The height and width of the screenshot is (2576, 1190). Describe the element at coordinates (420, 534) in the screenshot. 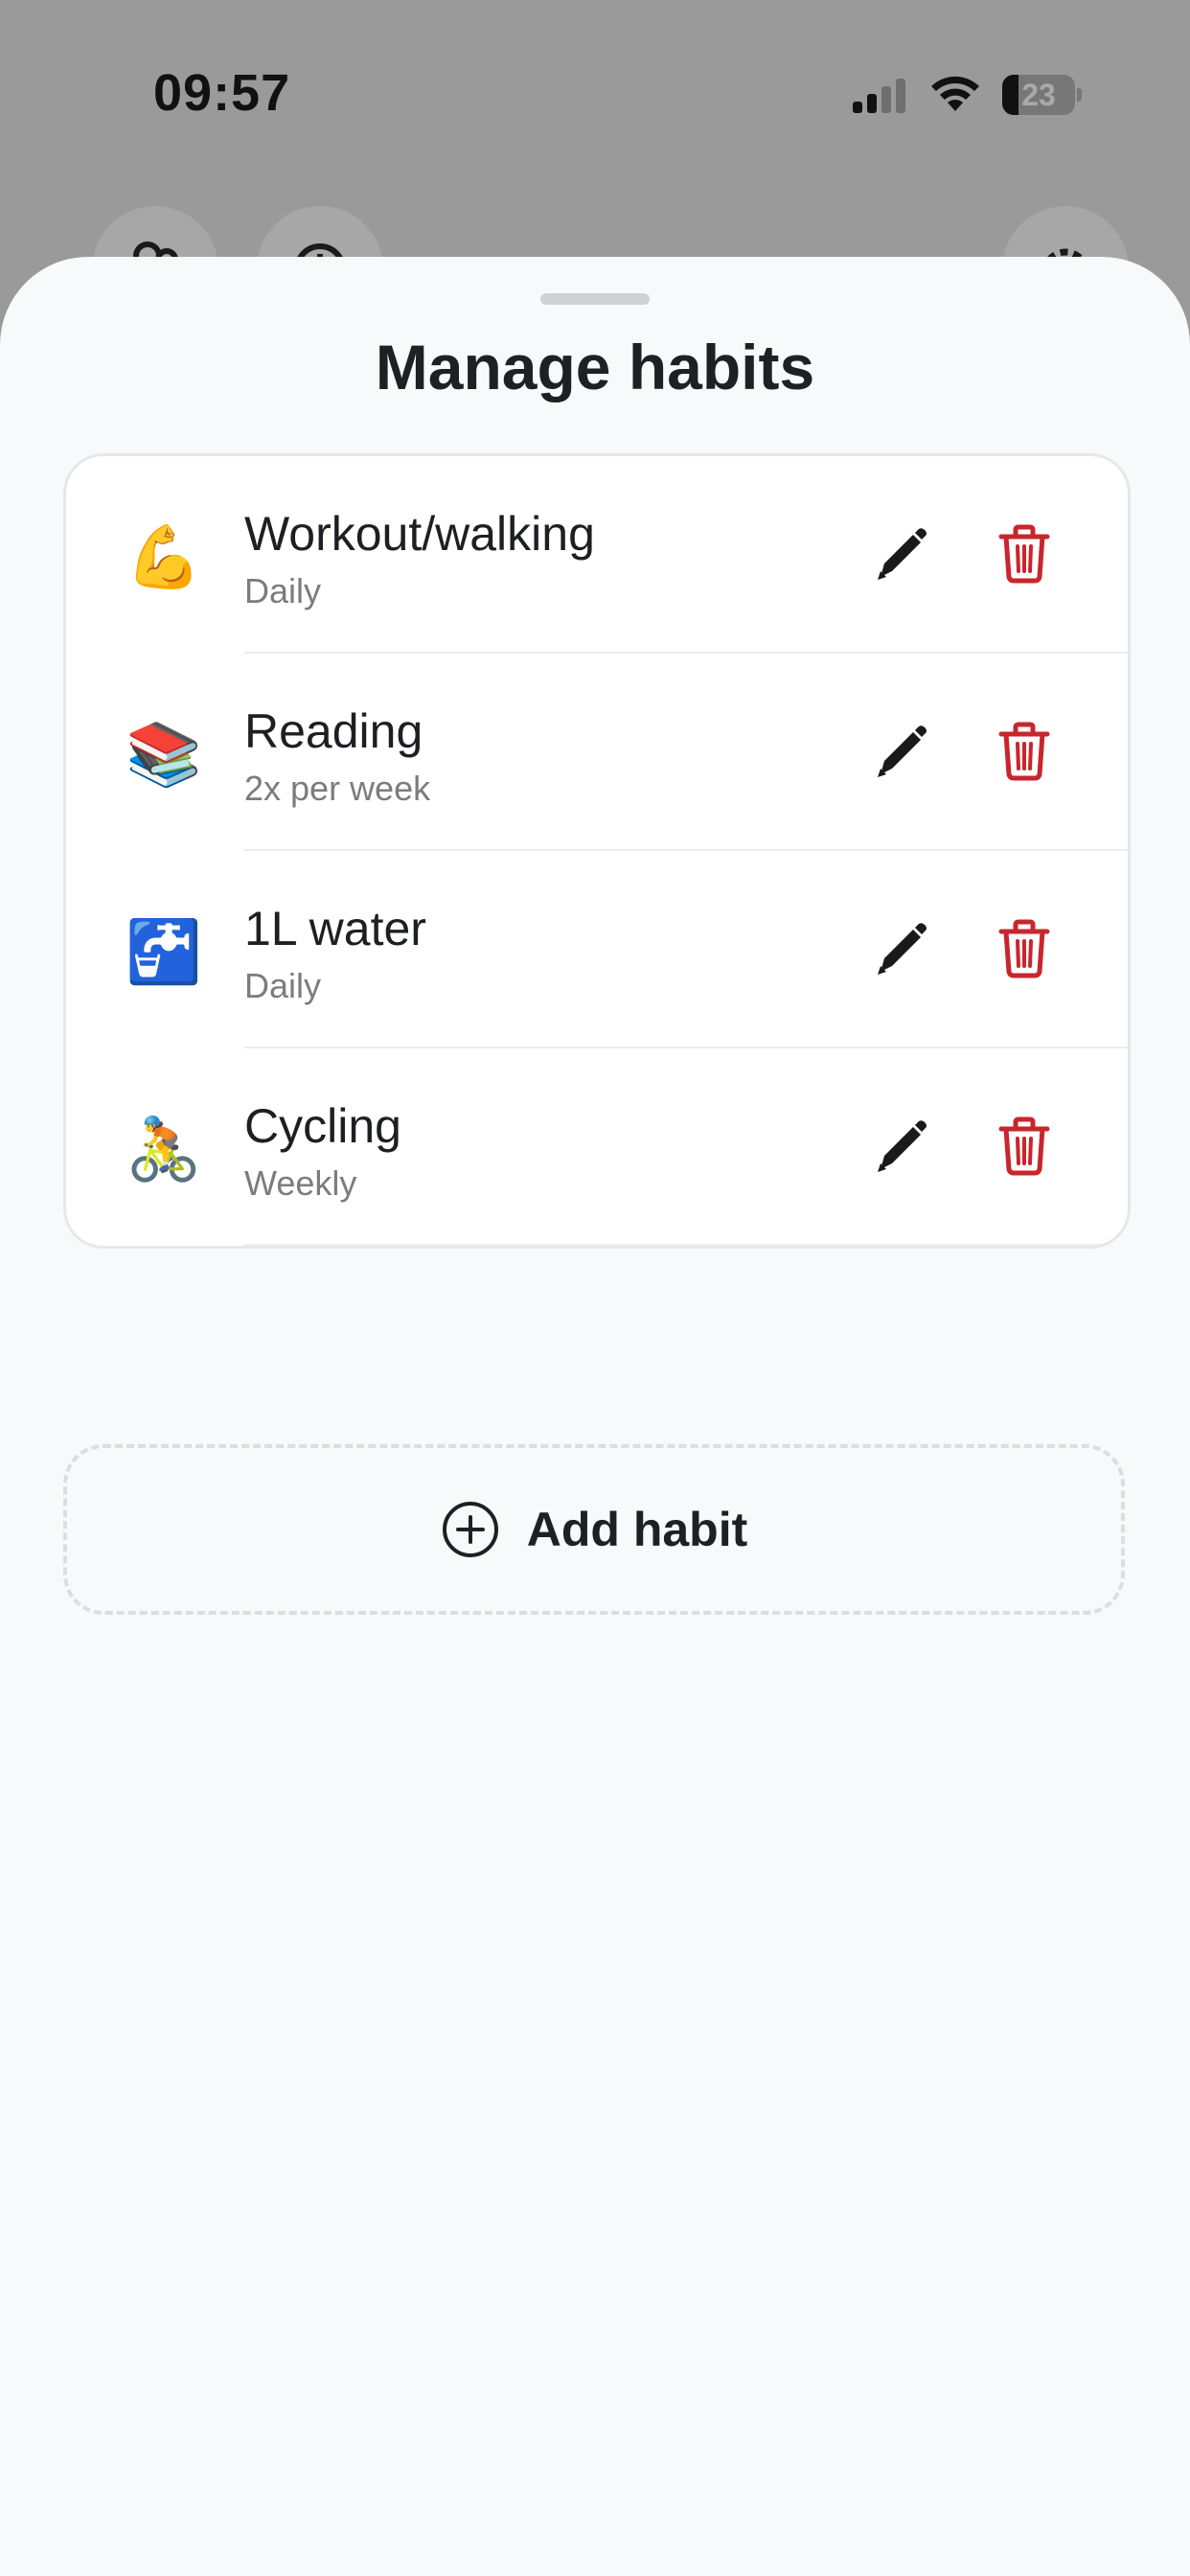

I see `habit-name: Workout/walking` at that location.